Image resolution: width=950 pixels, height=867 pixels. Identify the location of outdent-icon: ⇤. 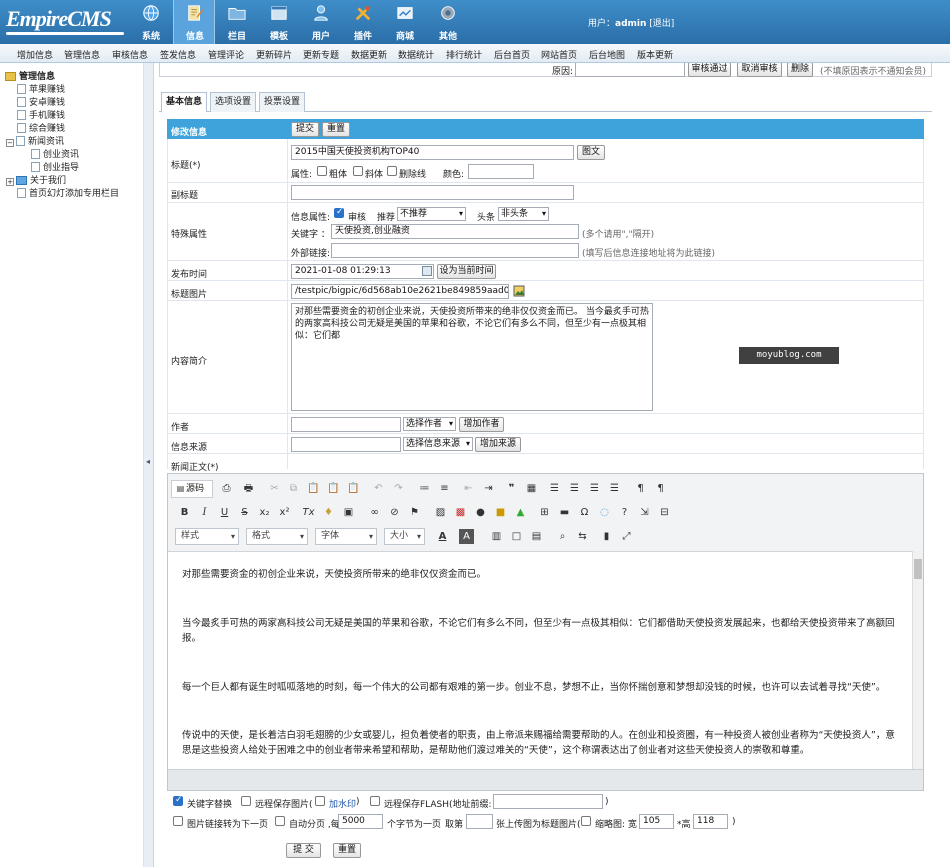
(468, 488).